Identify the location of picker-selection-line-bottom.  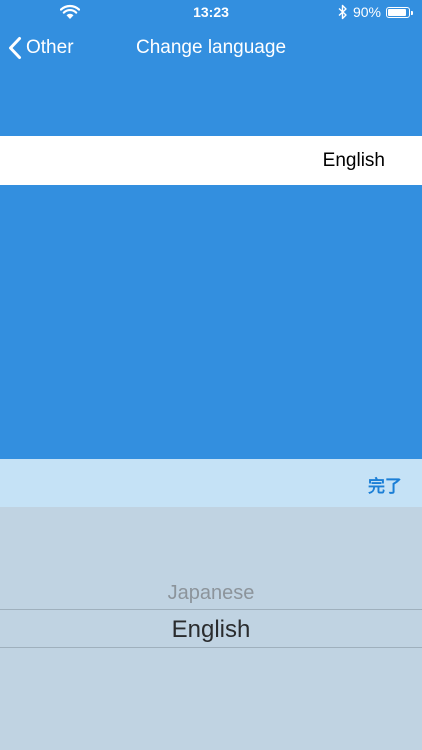
(211, 647).